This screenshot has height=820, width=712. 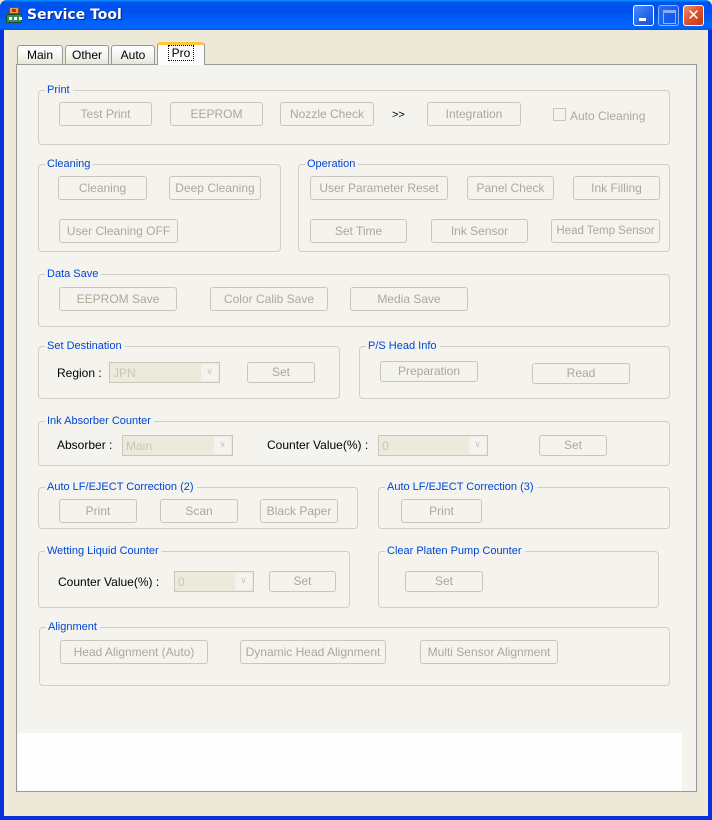 What do you see at coordinates (350, 762) in the screenshot?
I see `status-area` at bounding box center [350, 762].